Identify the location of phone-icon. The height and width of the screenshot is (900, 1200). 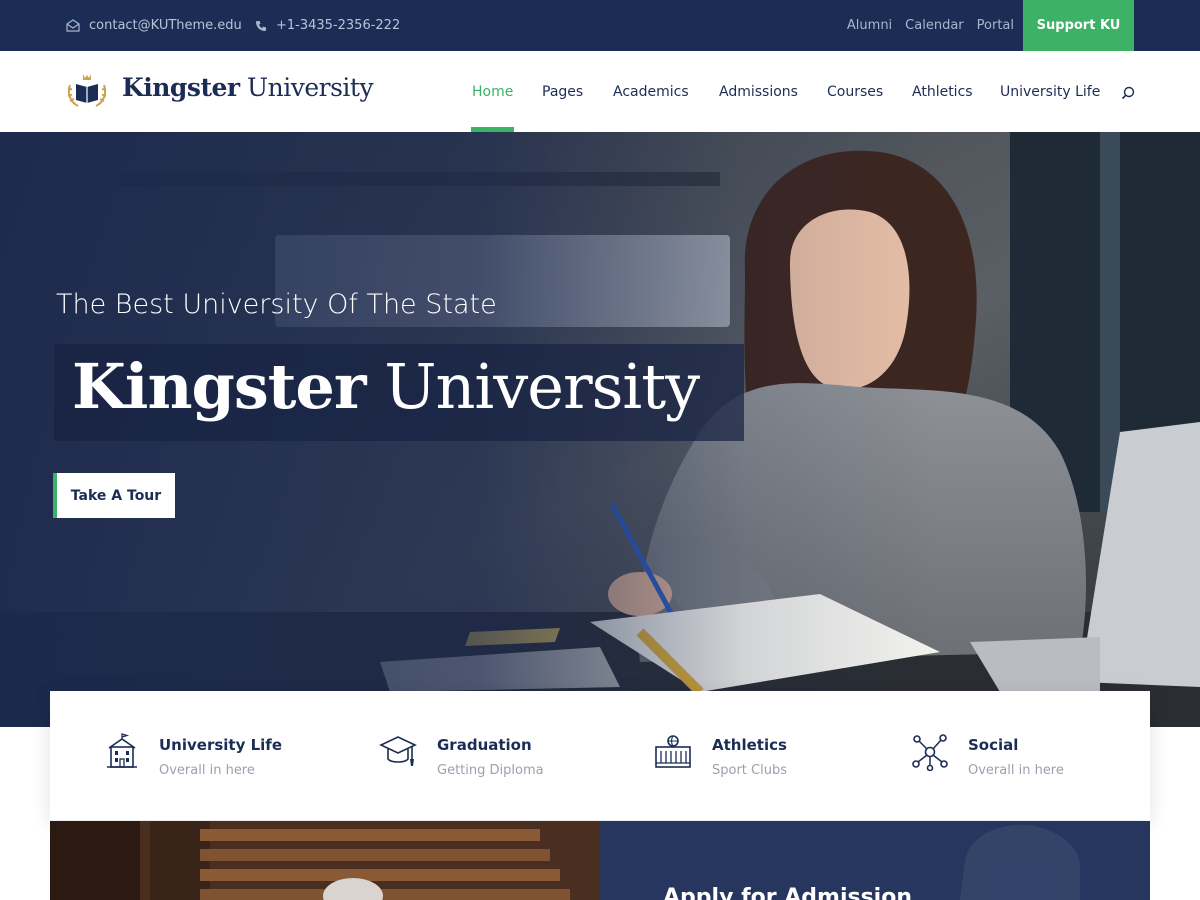
(261, 25).